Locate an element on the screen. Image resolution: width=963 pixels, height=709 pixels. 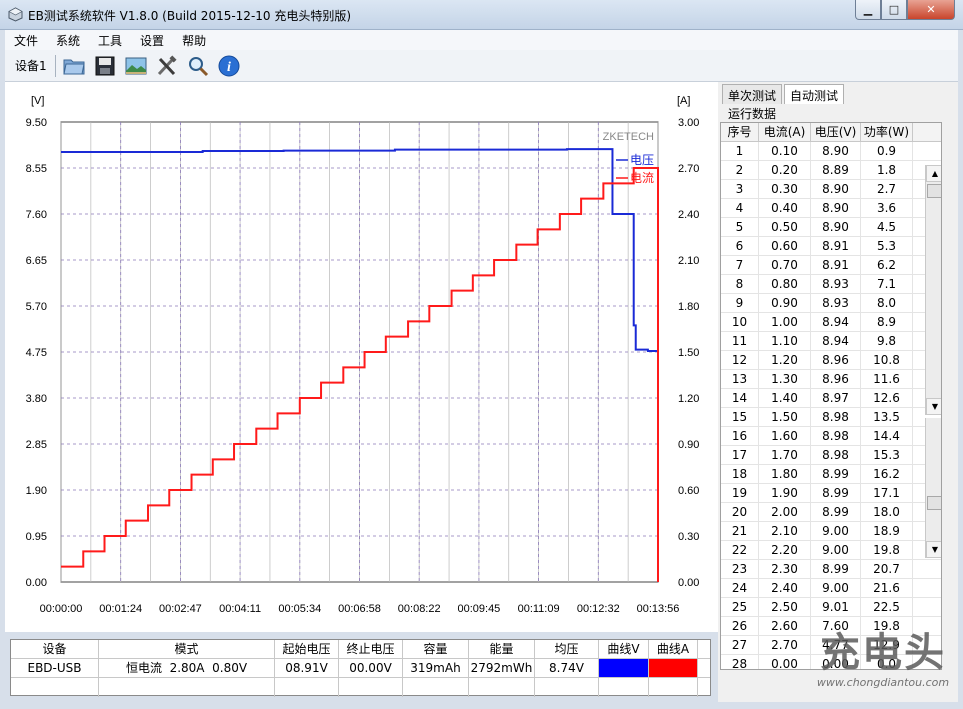
table-cell: 1.70 is located at coordinates (785, 455).